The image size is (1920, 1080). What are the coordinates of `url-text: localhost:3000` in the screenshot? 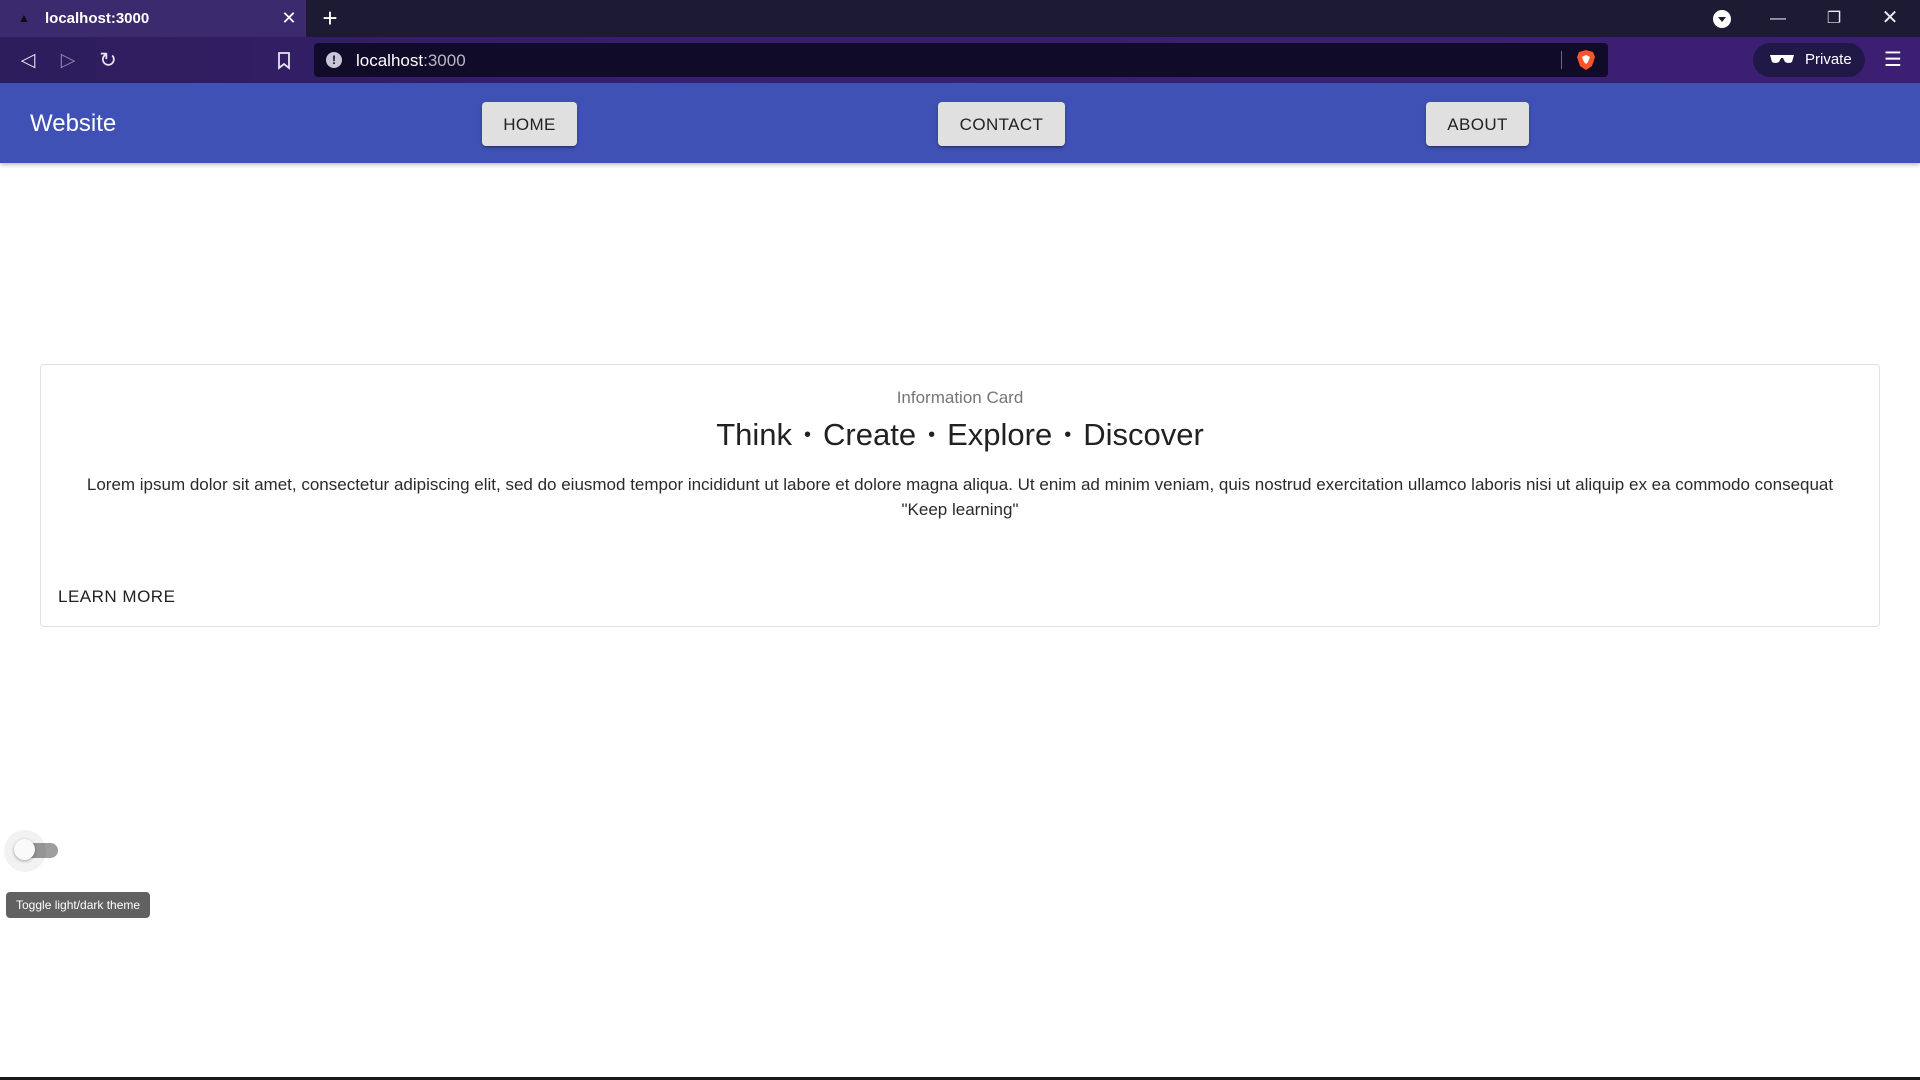 It's located at (411, 61).